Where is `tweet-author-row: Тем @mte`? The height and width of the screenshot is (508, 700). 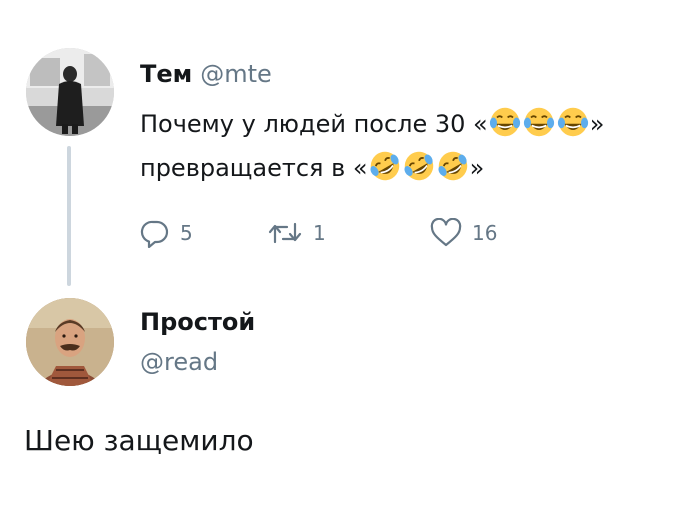 tweet-author-row: Тем @mte is located at coordinates (206, 74).